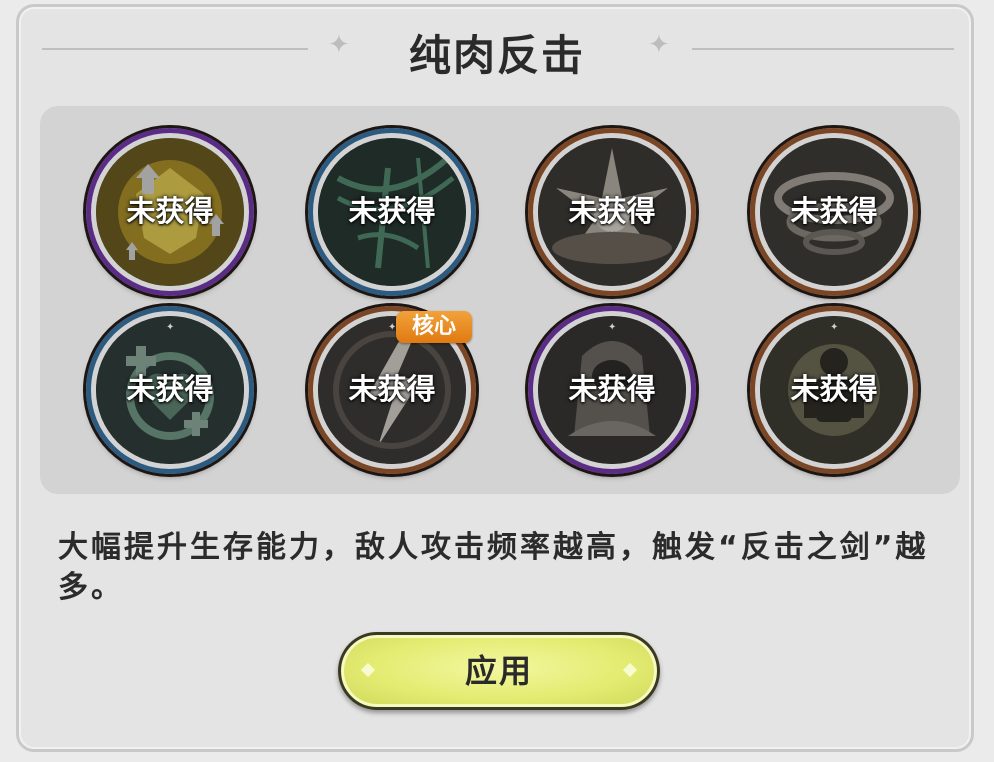  What do you see at coordinates (496, 55) in the screenshot?
I see `panel-title: 纯肉反击` at bounding box center [496, 55].